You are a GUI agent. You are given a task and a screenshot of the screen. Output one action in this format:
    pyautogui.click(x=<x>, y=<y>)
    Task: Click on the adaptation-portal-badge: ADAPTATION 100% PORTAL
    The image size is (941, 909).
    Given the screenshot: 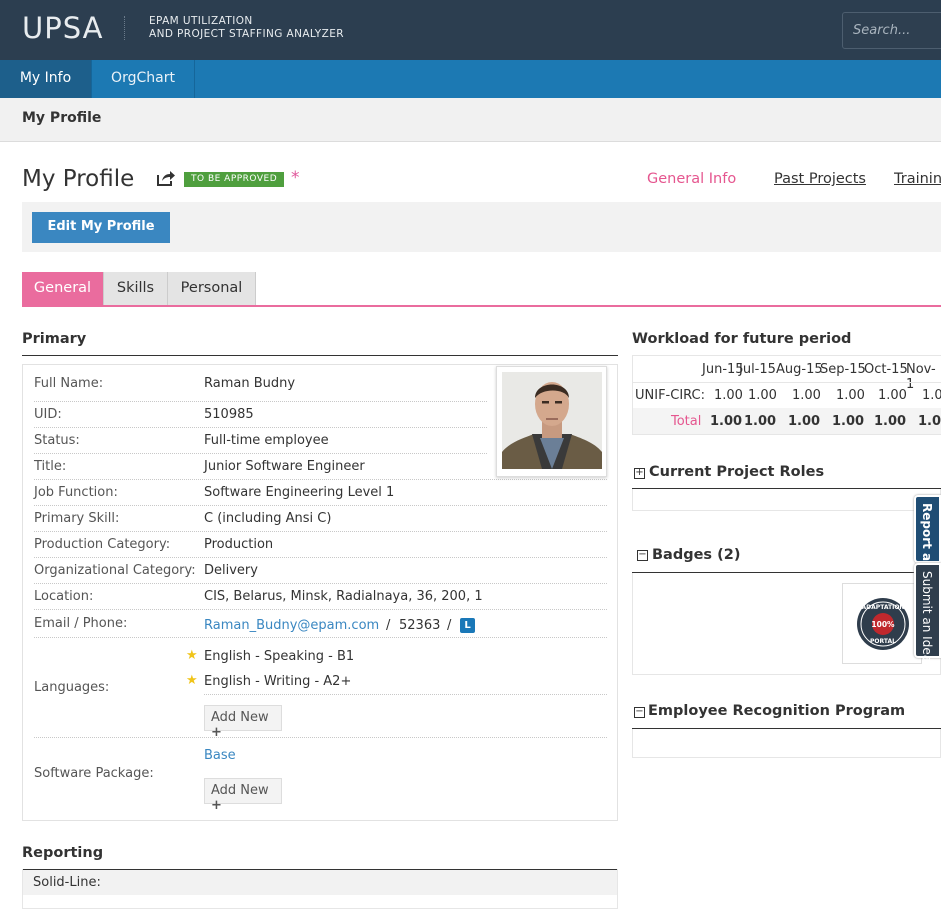 What is the action you would take?
    pyautogui.click(x=882, y=623)
    